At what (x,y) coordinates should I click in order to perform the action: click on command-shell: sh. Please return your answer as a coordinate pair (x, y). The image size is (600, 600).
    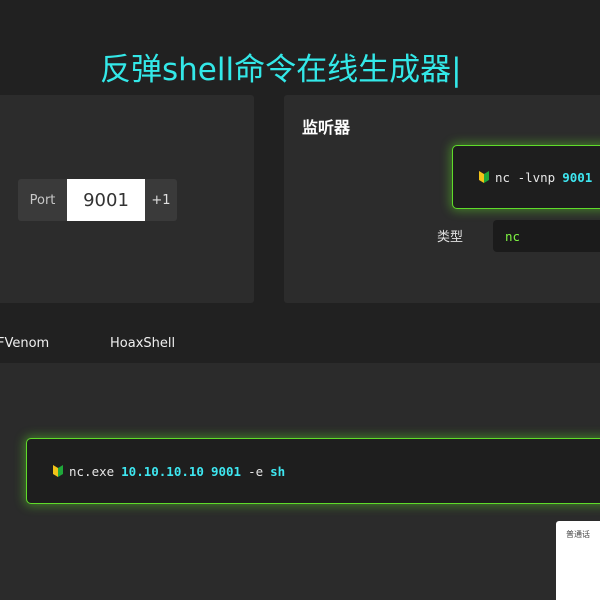
    Looking at the image, I should click on (278, 471).